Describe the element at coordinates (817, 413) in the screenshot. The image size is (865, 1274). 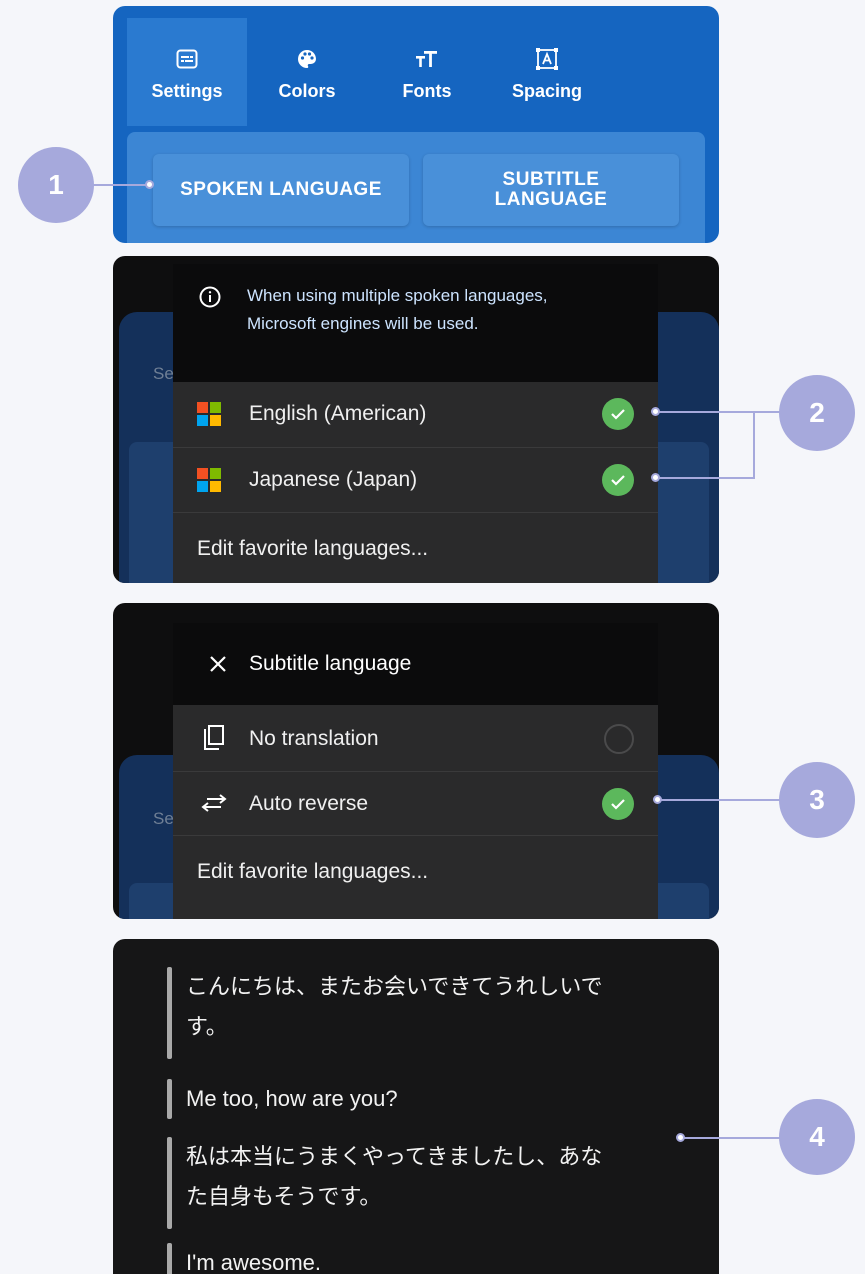
I see `callout-badge-2: 2` at that location.